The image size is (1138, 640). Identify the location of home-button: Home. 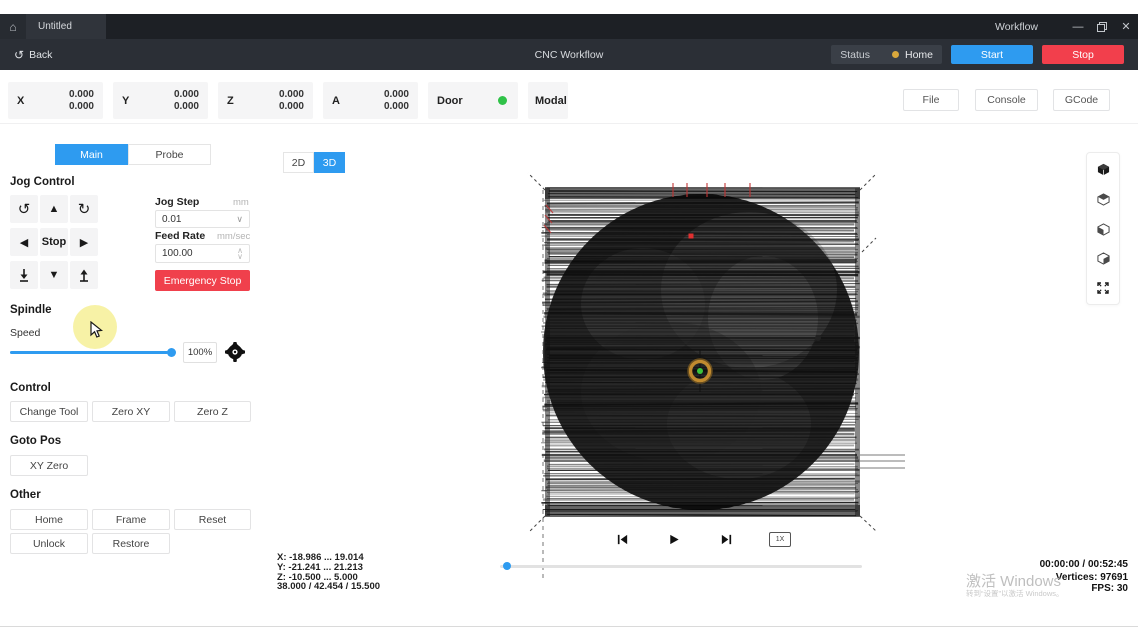
(49, 519).